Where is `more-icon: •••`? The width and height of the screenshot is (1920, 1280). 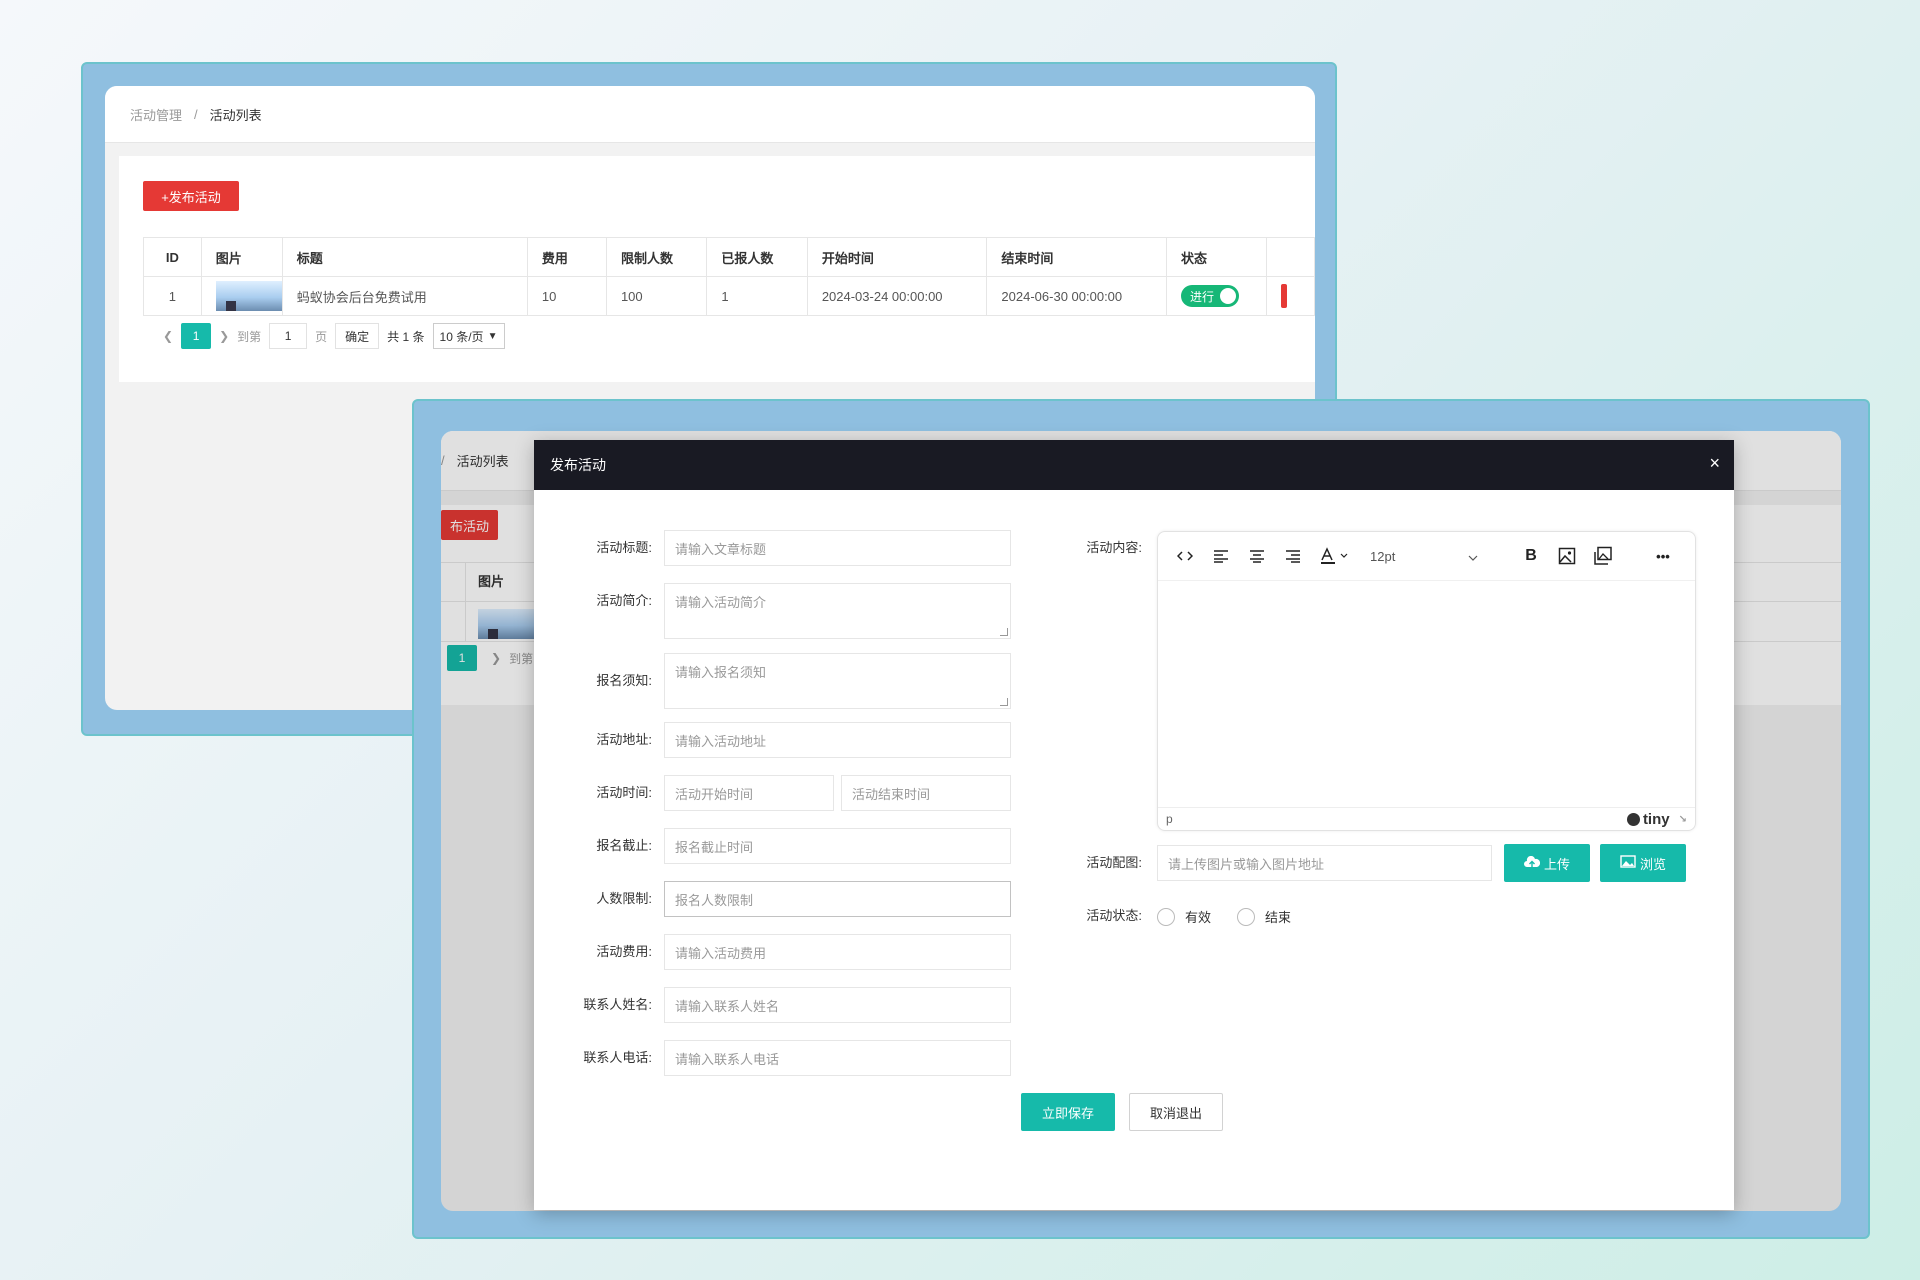
more-icon: ••• is located at coordinates (1663, 556).